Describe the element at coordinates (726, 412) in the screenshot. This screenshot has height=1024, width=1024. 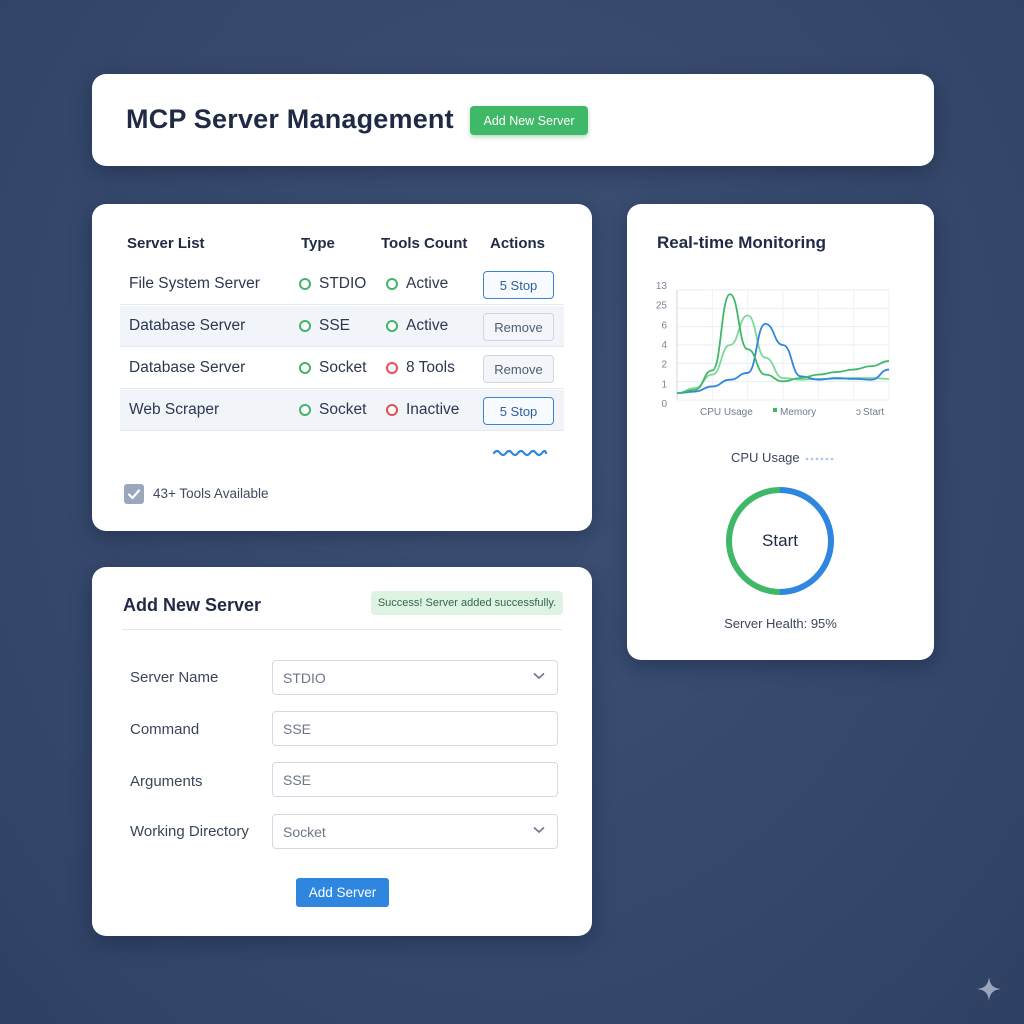
I see `legend-label: CPU Usage` at that location.